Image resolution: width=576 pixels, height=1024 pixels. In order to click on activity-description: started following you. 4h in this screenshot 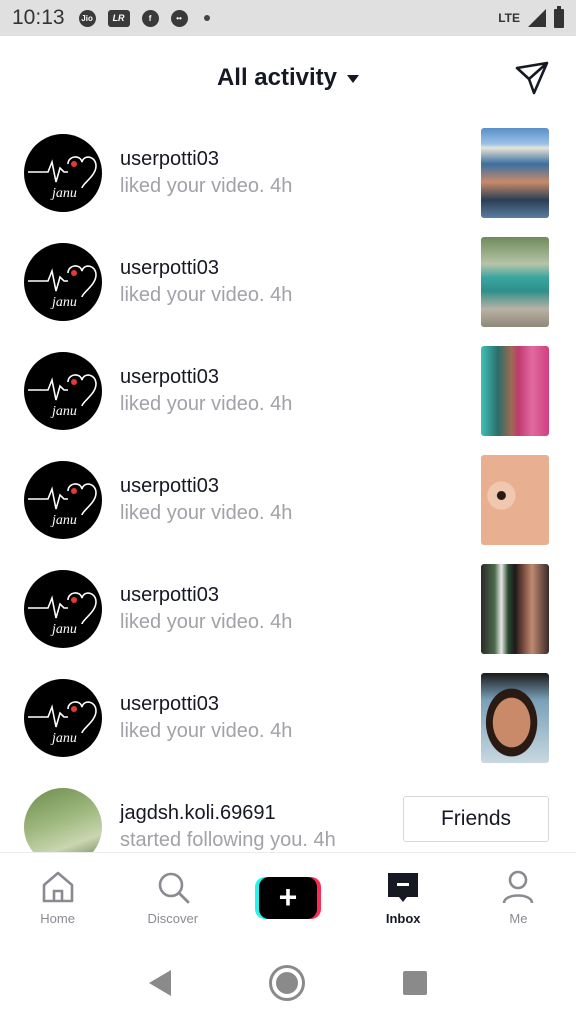, I will do `click(228, 839)`.